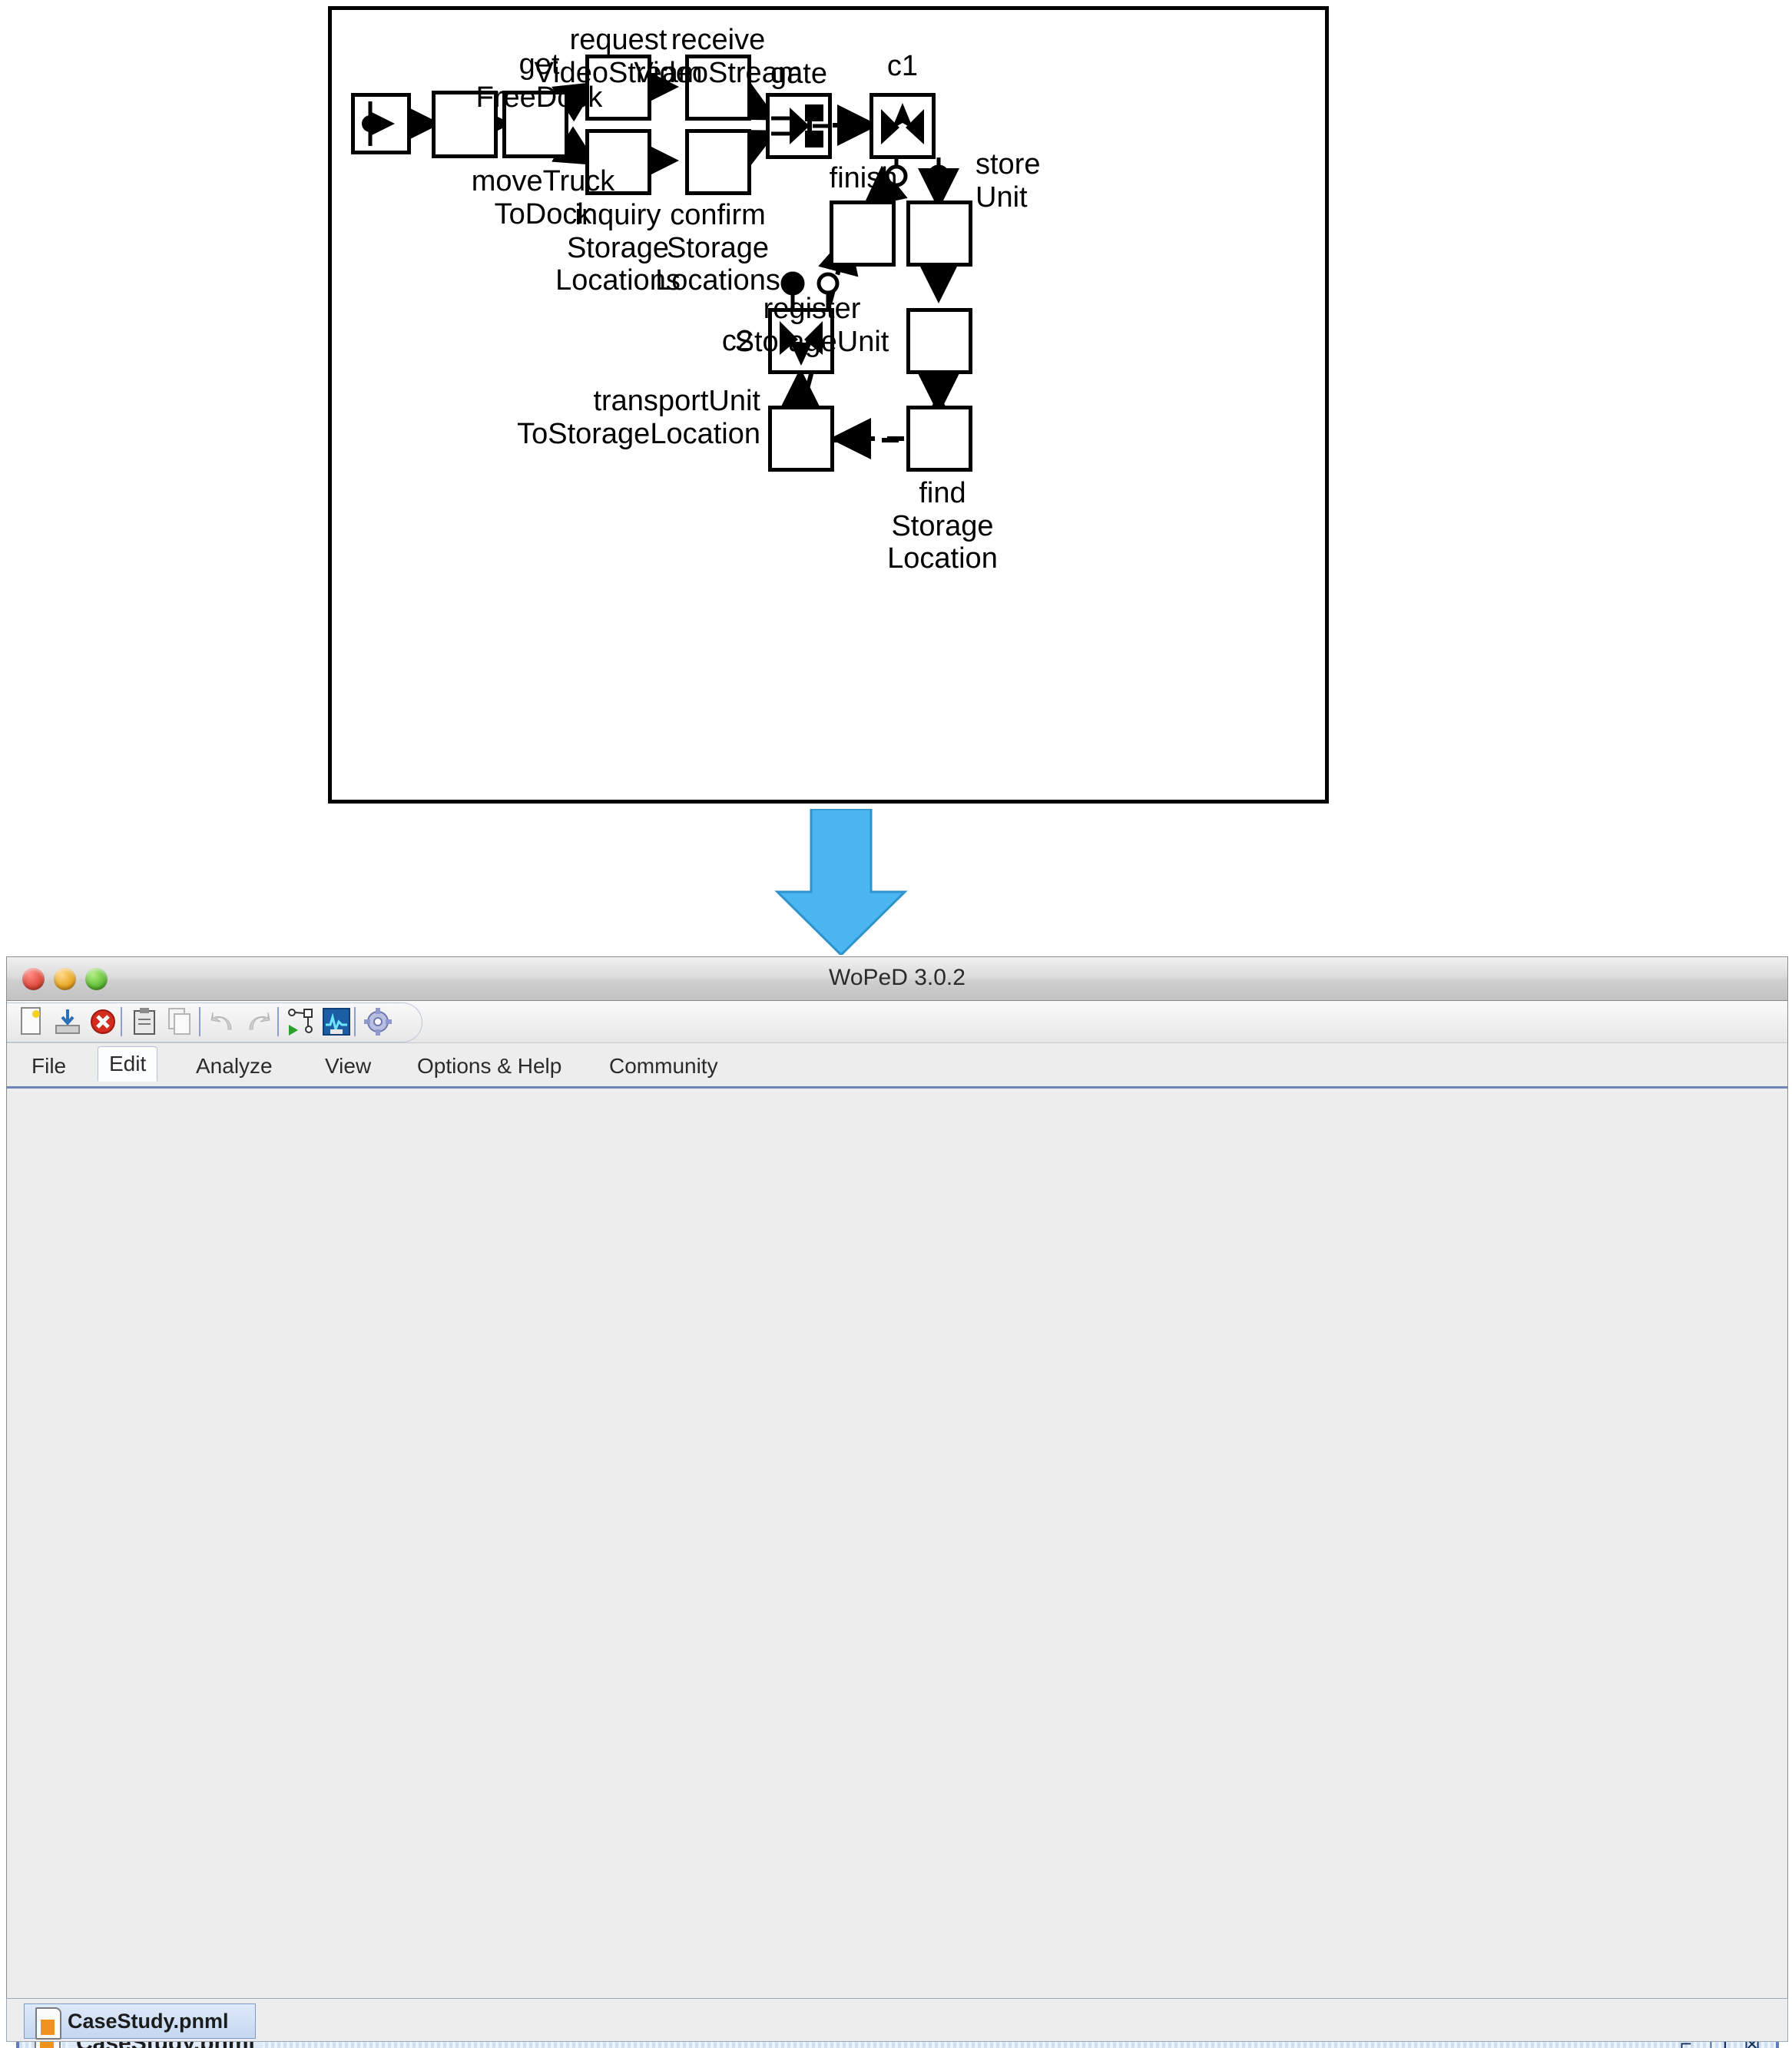 This screenshot has width=1792, height=2048. I want to click on transition-transport-unit-to-storage-location, so click(801, 439).